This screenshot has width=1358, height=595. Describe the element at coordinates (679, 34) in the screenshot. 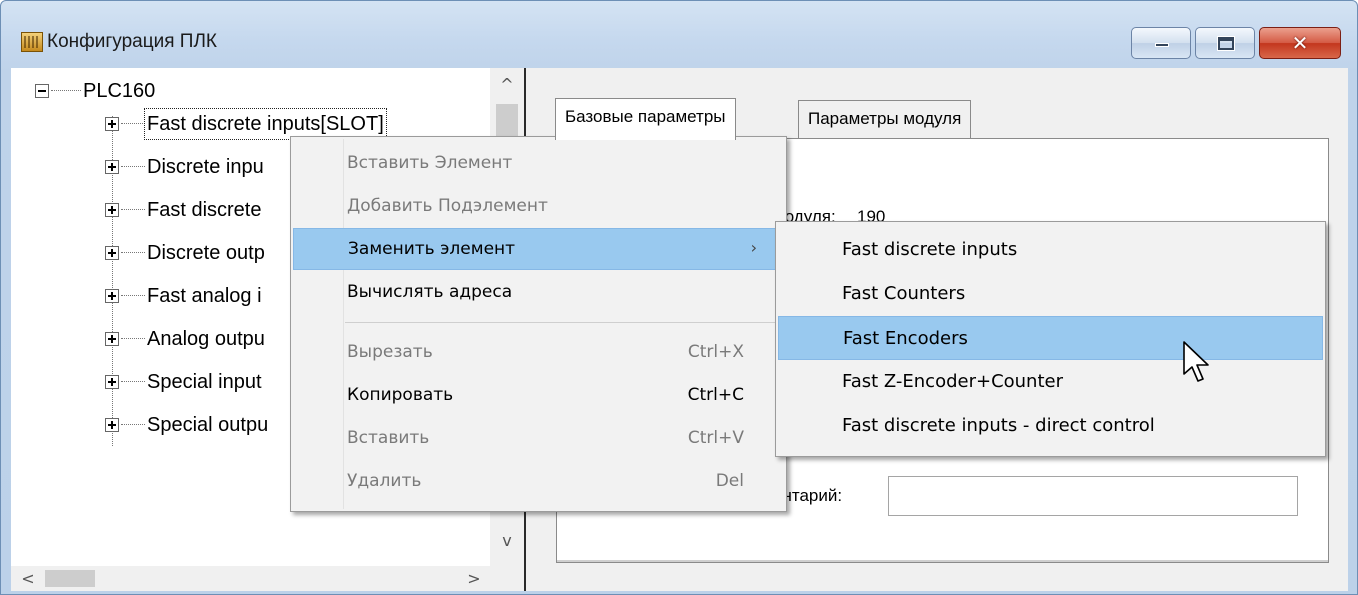

I see `title-bar: Конфигурация ПЛК ✕` at that location.